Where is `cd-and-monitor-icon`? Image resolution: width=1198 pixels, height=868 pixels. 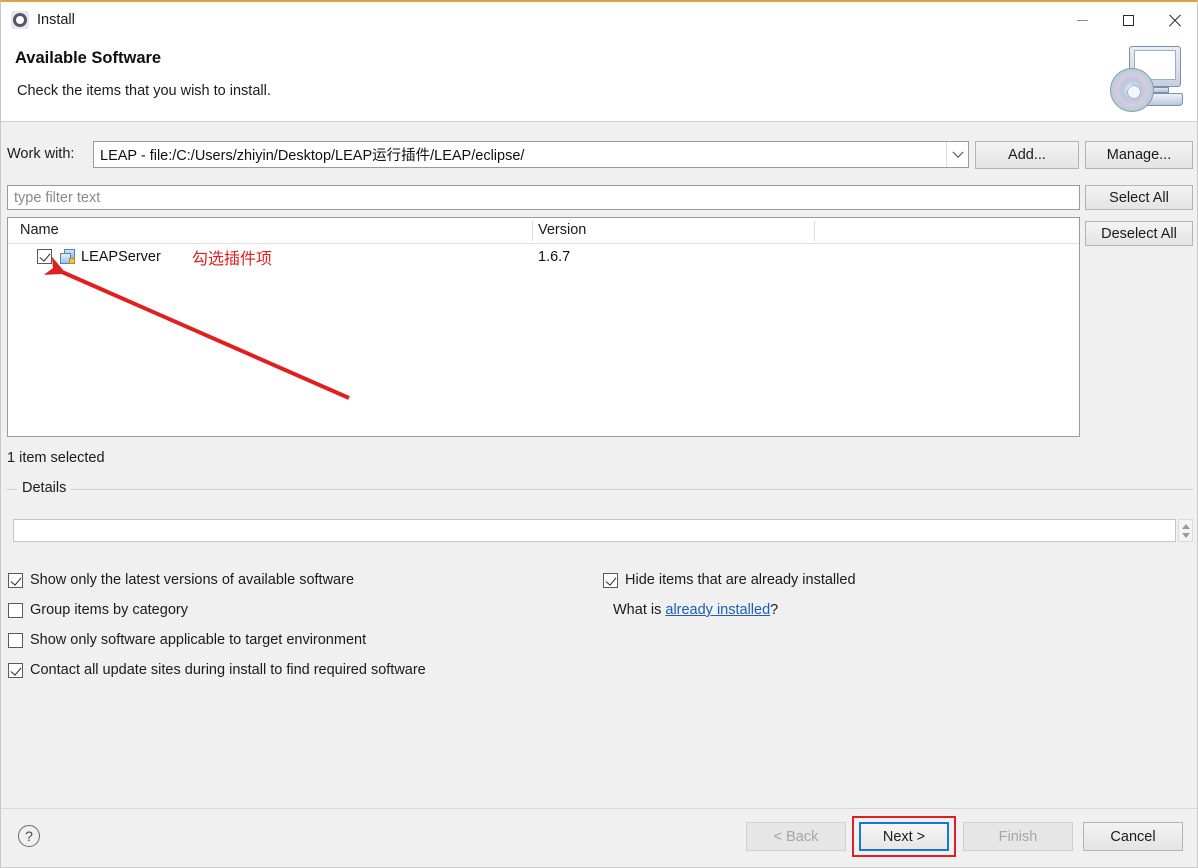 cd-and-monitor-icon is located at coordinates (1149, 80).